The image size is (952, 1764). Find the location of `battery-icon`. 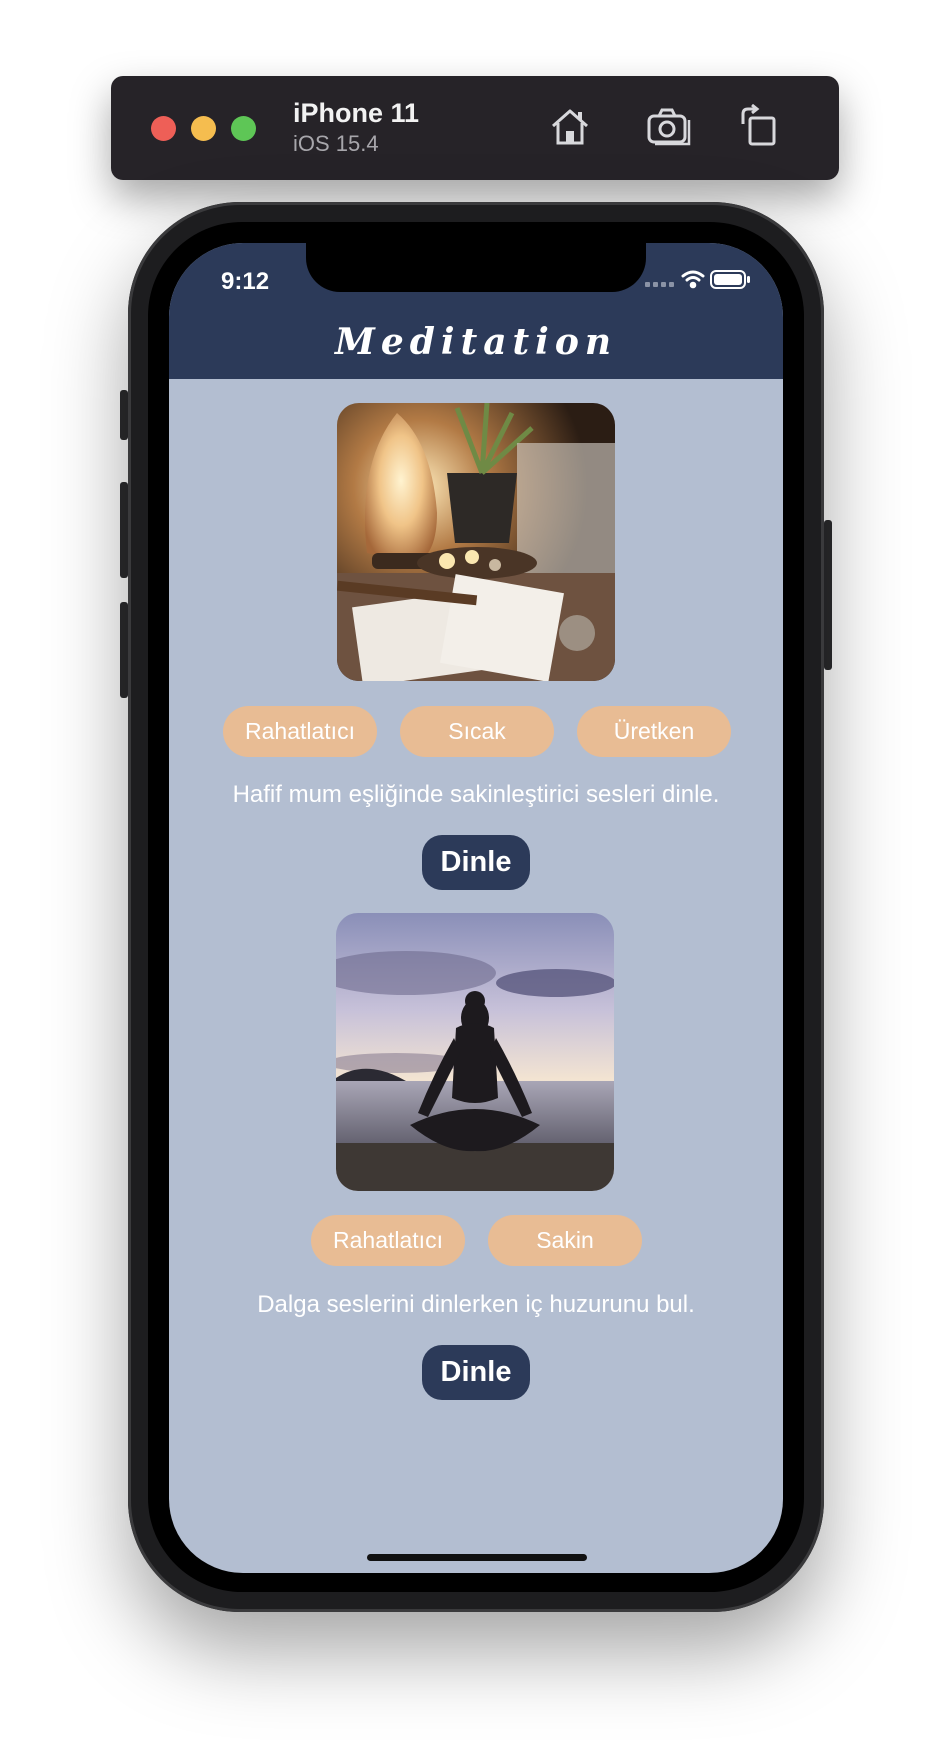

battery-icon is located at coordinates (730, 279).